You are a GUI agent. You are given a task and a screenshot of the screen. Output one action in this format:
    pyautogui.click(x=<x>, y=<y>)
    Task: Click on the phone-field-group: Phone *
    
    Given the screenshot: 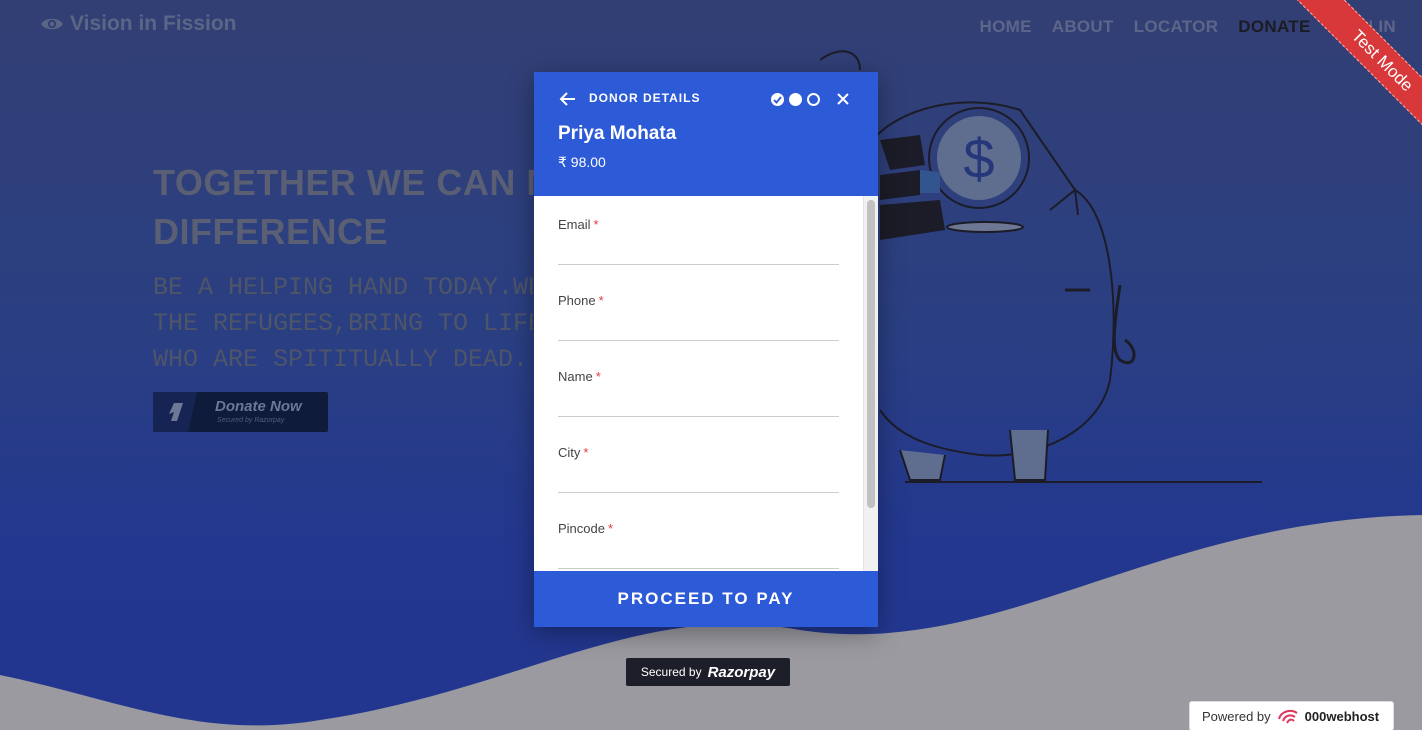 What is the action you would take?
    pyautogui.click(x=698, y=327)
    